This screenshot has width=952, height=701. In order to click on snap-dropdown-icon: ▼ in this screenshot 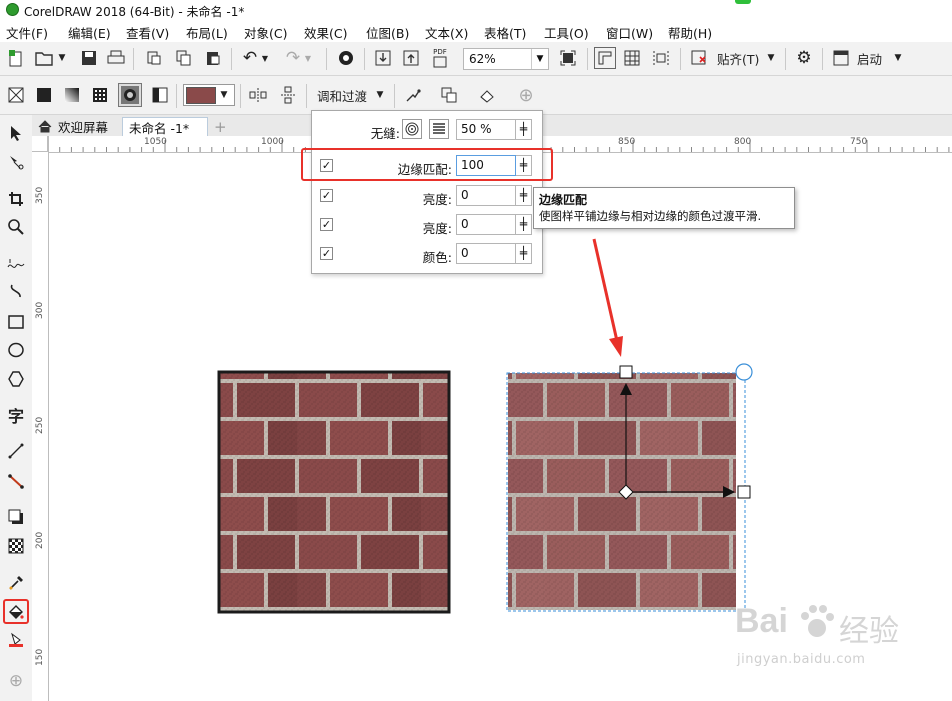, I will do `click(771, 58)`.